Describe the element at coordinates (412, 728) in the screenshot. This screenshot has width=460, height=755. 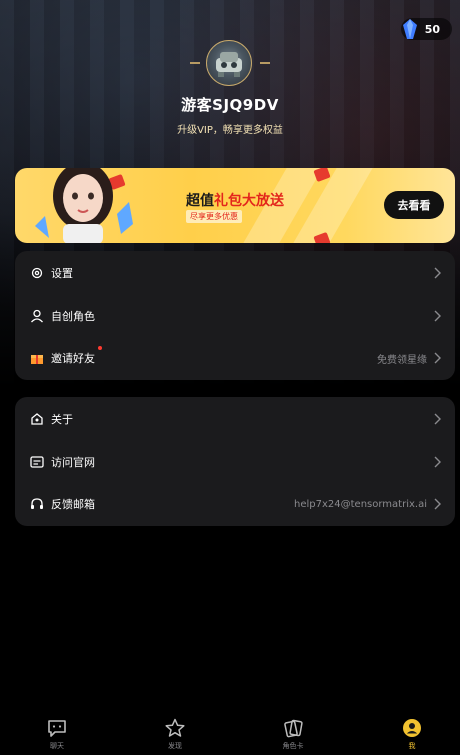
I see `profile-icon` at that location.